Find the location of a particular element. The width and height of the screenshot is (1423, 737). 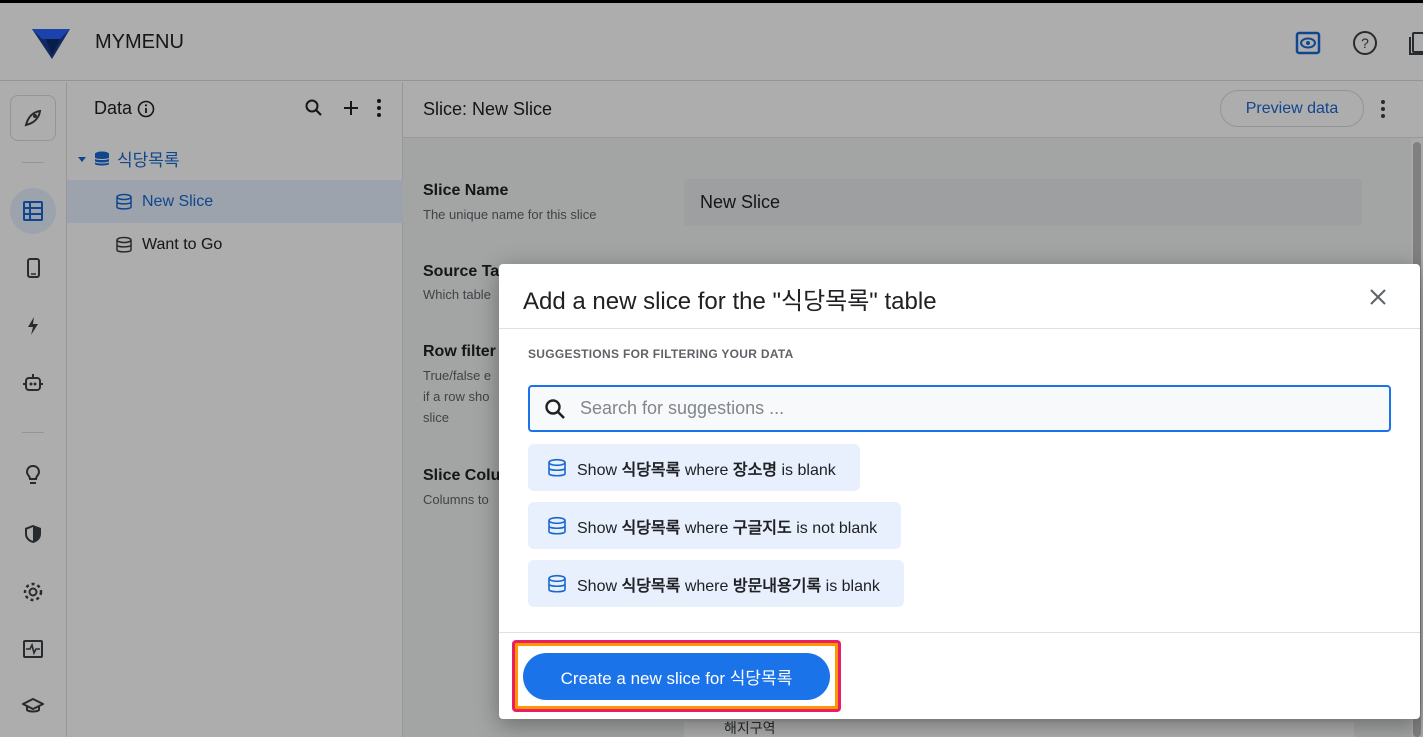

suggestion-chip: Show 식당목록 where 구글지도 is not blank is located at coordinates (715, 525).